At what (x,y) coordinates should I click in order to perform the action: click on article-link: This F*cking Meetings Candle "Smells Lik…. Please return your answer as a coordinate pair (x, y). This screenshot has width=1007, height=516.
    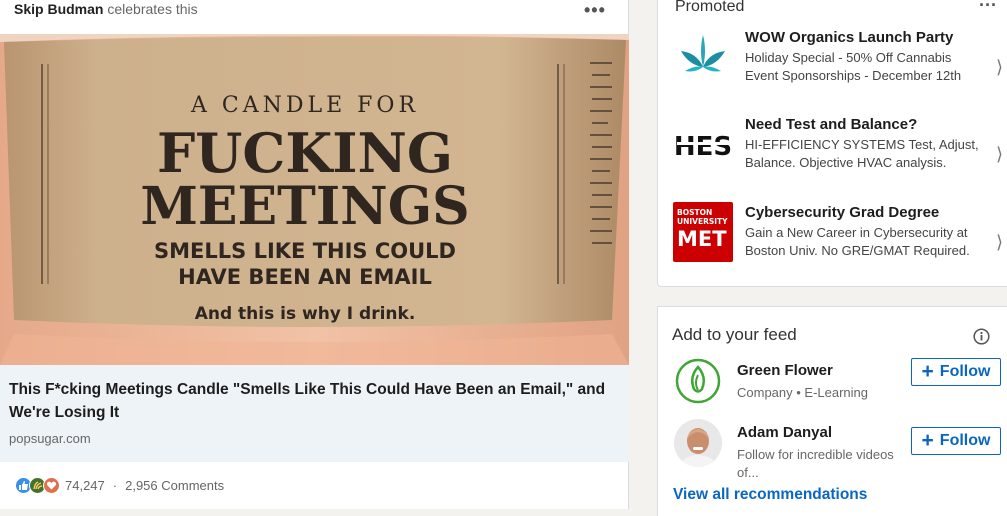
    Looking at the image, I should click on (314, 413).